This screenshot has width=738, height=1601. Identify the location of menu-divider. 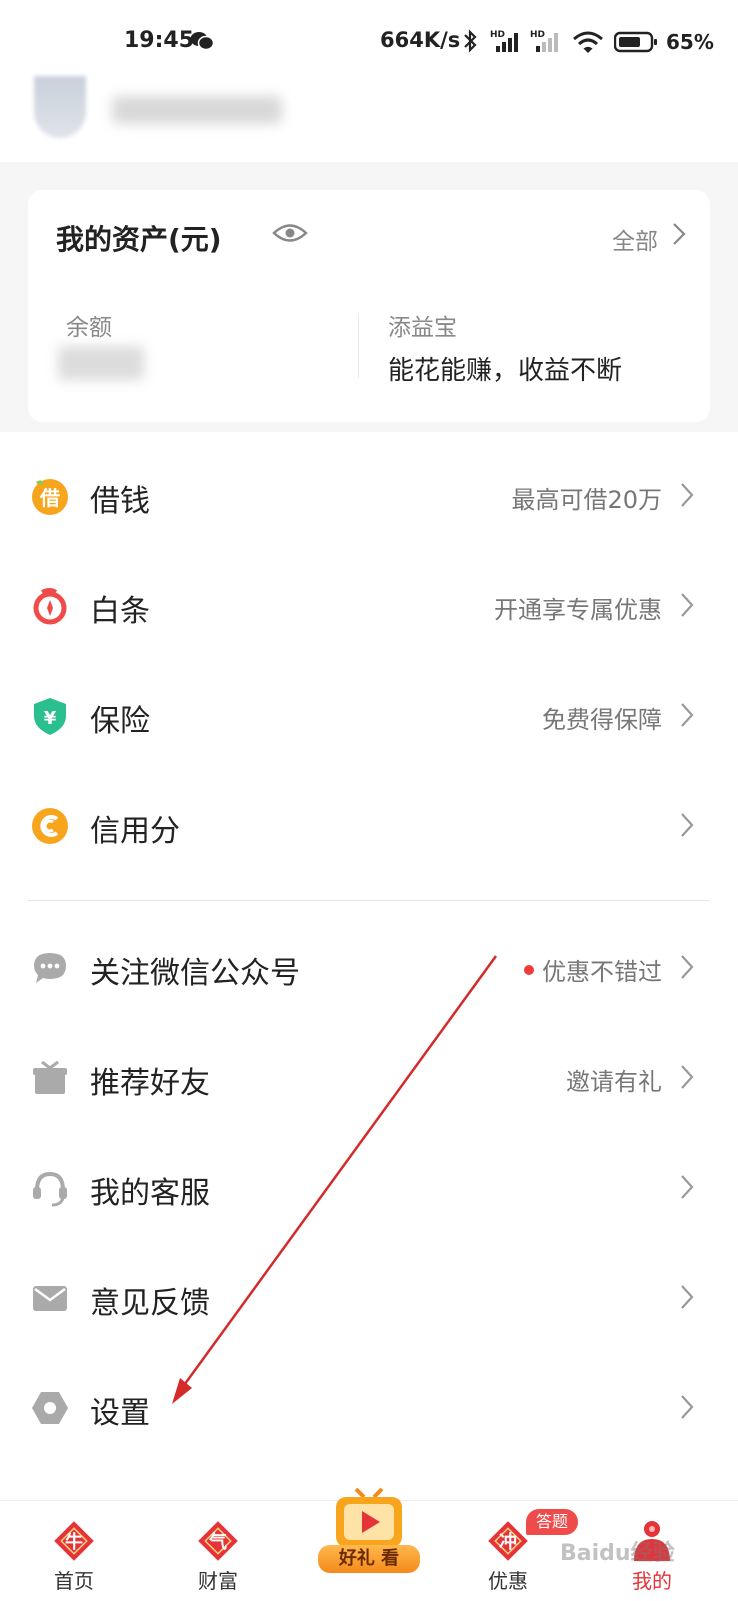
(369, 900).